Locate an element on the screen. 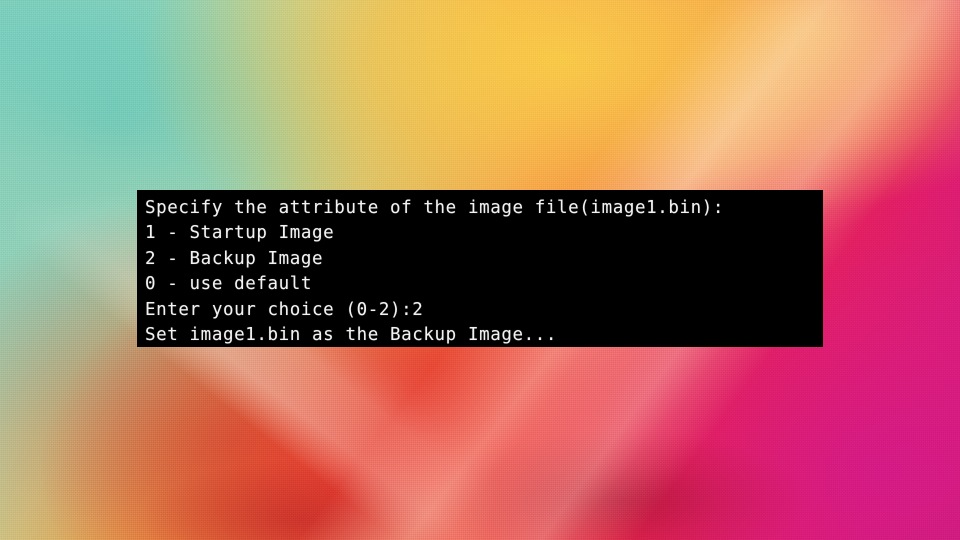 This screenshot has width=960, height=540. terminal-line-choice-input: Enter your choice (0-2):2 is located at coordinates (484, 310).